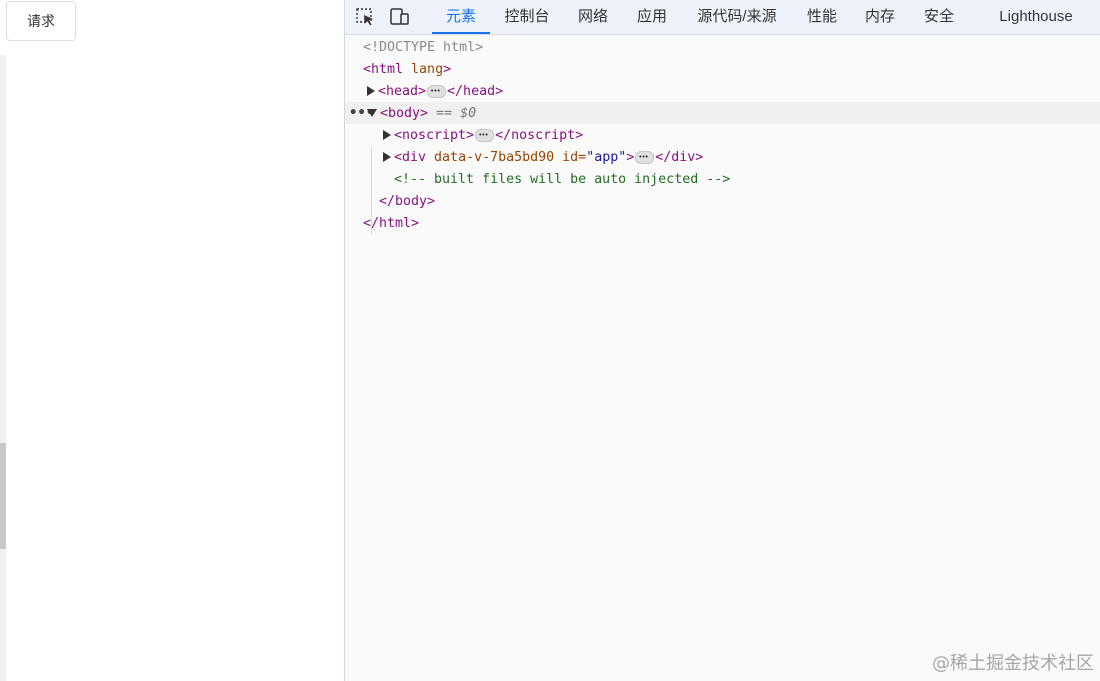 Image resolution: width=1100 pixels, height=681 pixels. Describe the element at coordinates (880, 17) in the screenshot. I see `tab-memory: 内存` at that location.